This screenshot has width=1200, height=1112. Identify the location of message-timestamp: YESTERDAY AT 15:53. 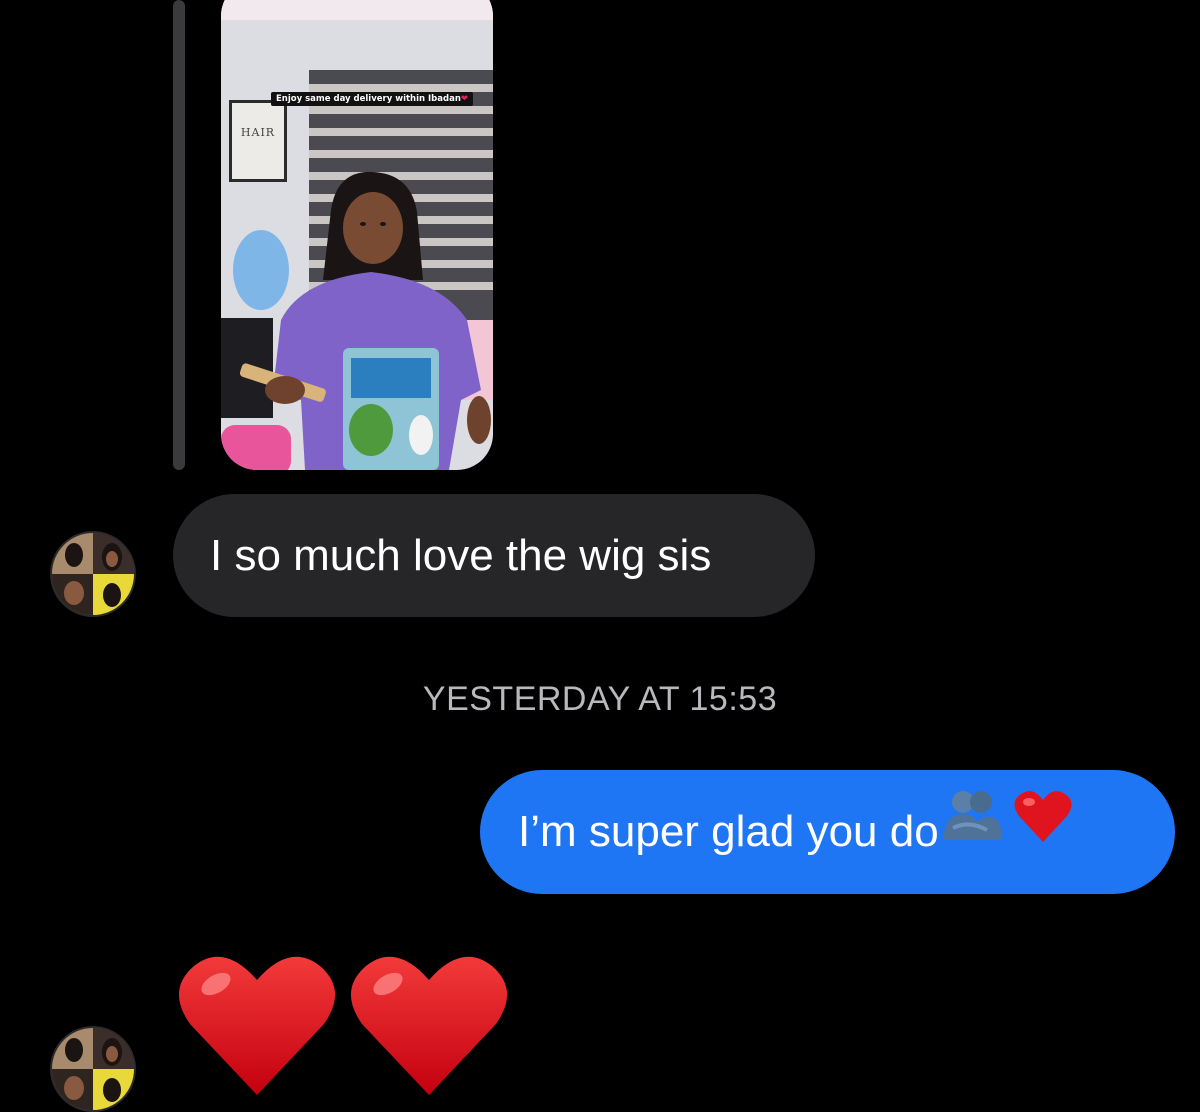
(600, 699).